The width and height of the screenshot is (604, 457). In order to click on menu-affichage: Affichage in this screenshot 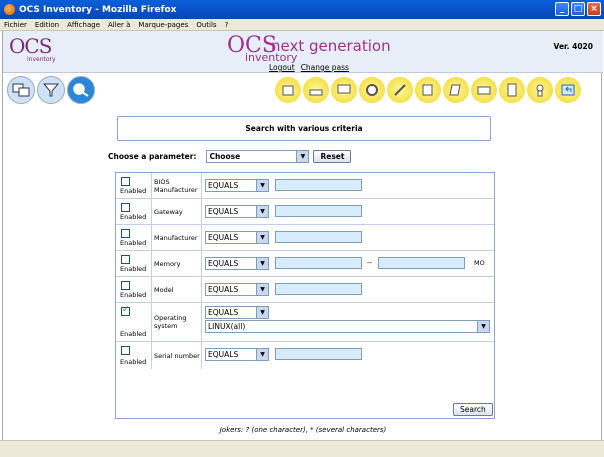, I will do `click(83, 25)`.